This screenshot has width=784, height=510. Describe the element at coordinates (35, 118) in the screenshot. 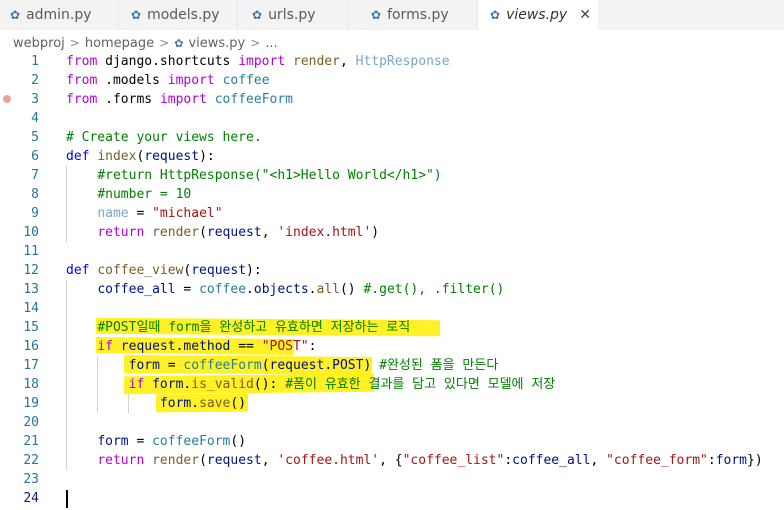

I see `line-number: 4` at that location.